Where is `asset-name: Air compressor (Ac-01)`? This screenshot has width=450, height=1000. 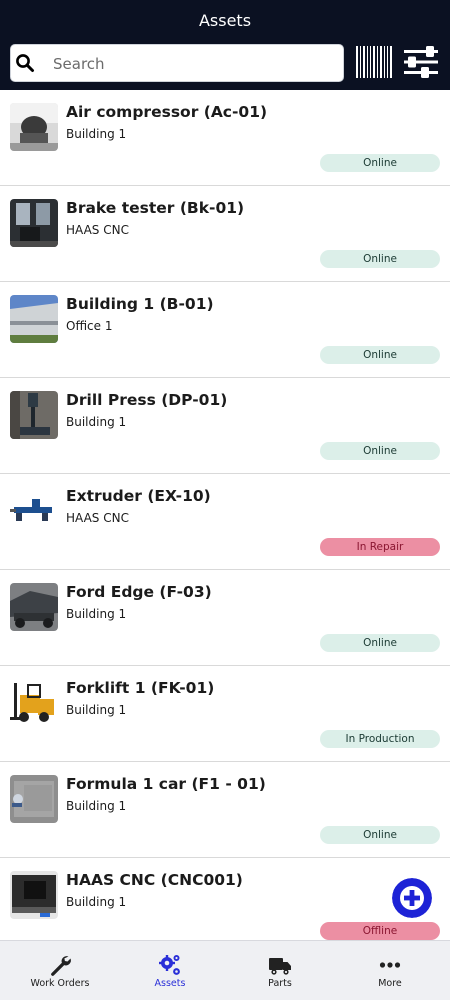
asset-name: Air compressor (Ac-01) is located at coordinates (167, 112).